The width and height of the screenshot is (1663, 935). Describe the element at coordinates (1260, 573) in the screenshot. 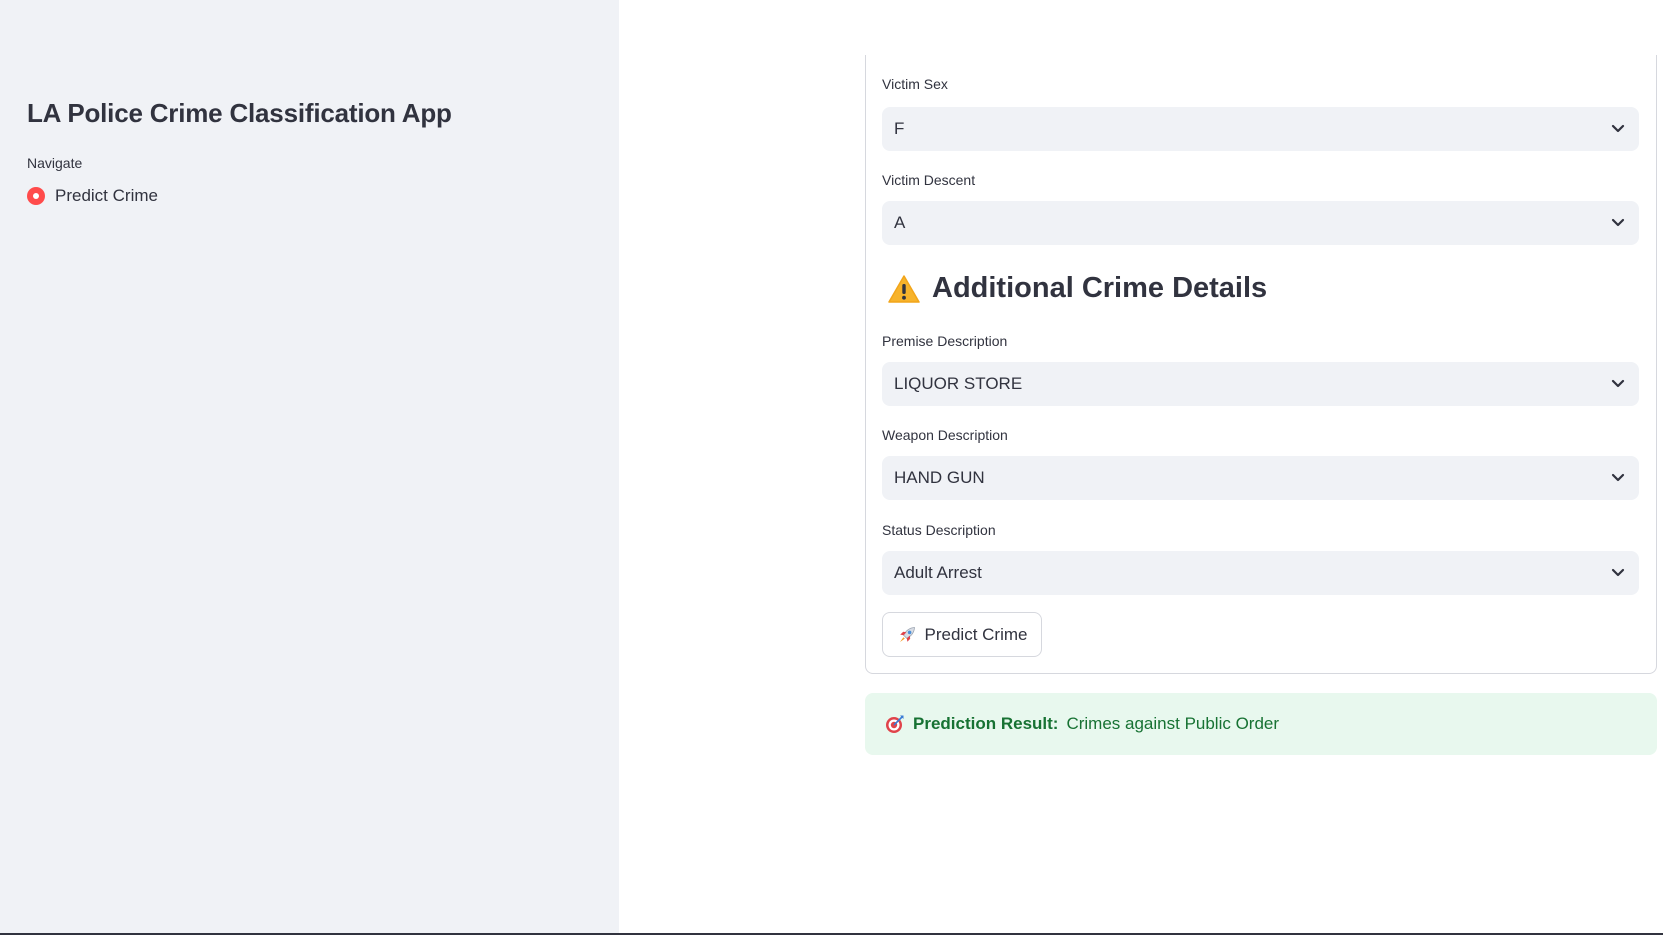

I see `status-select: Adult Arrest` at that location.